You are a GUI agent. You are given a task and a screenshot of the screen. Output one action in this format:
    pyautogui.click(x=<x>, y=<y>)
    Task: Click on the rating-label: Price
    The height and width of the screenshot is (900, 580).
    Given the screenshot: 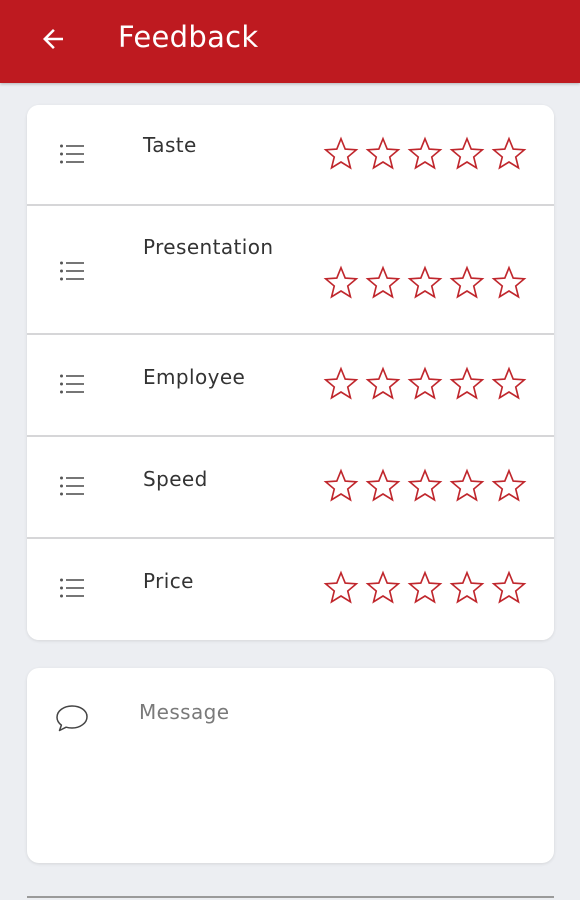 What is the action you would take?
    pyautogui.click(x=168, y=581)
    